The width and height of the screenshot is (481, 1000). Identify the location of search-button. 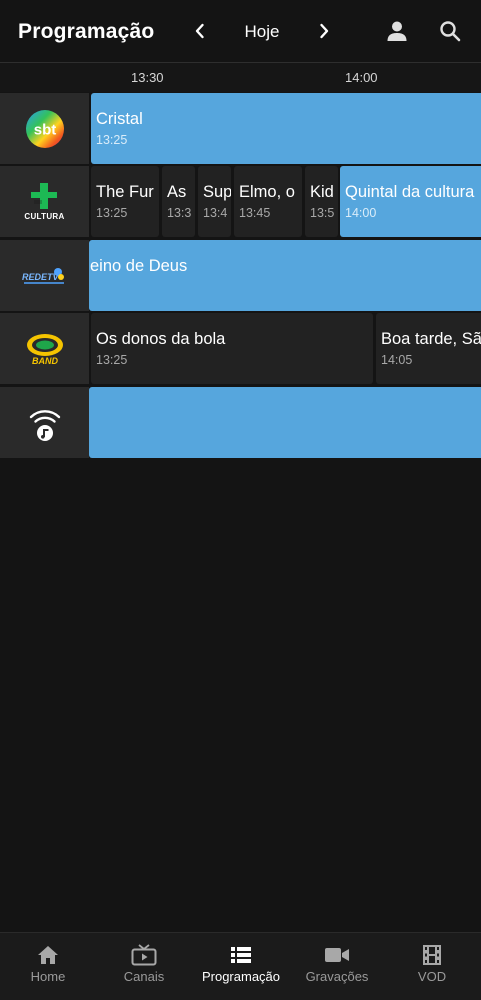
(450, 31).